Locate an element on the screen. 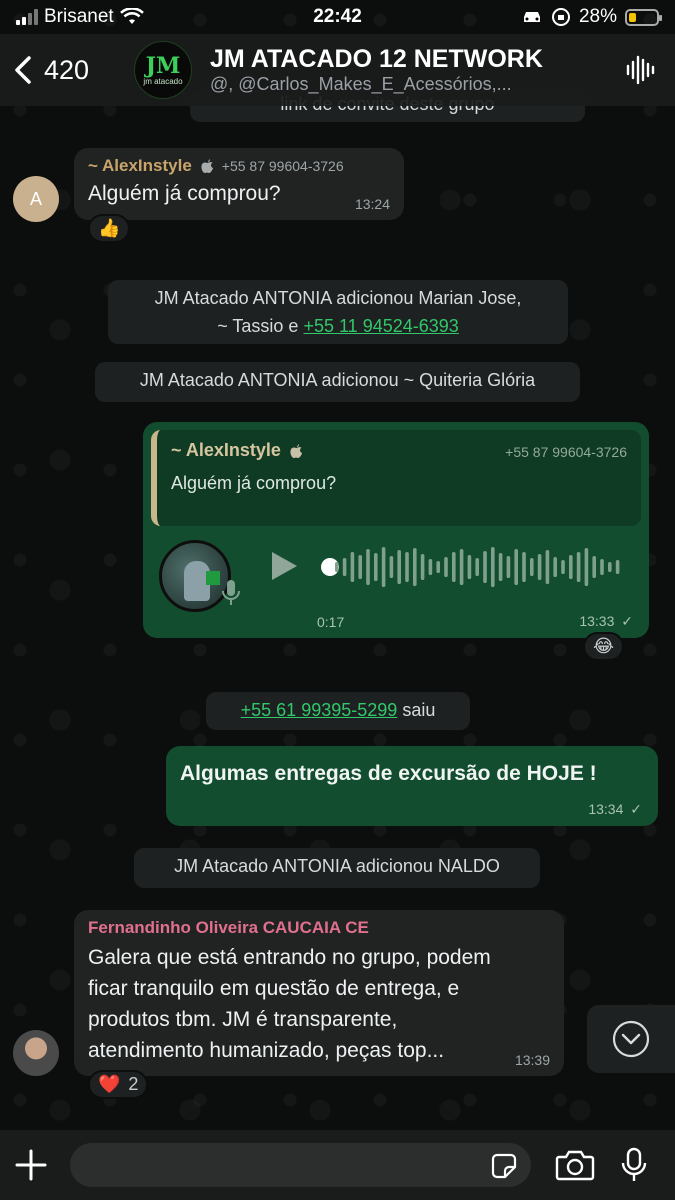  sender-phone: +55 87 99604-3726 is located at coordinates (282, 166).